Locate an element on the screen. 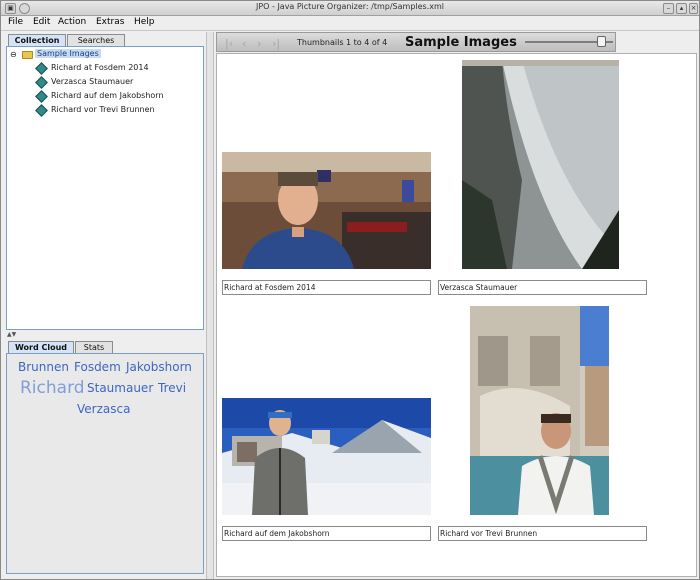 The image size is (700, 580). tree-item: Richard vor Trevi Brunnen is located at coordinates (103, 109).